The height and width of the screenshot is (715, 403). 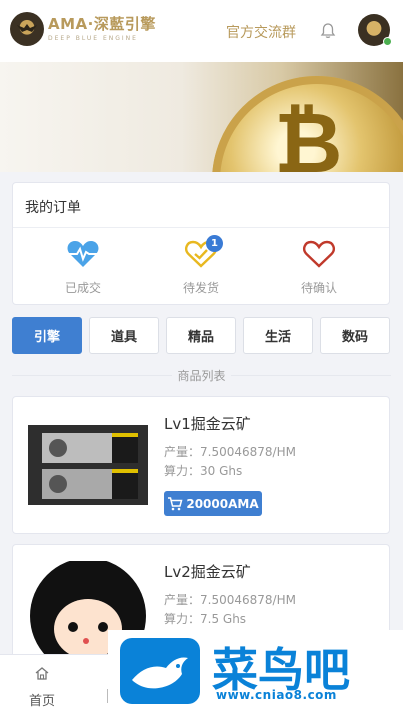 I want to click on brand-logo, so click(x=27, y=29).